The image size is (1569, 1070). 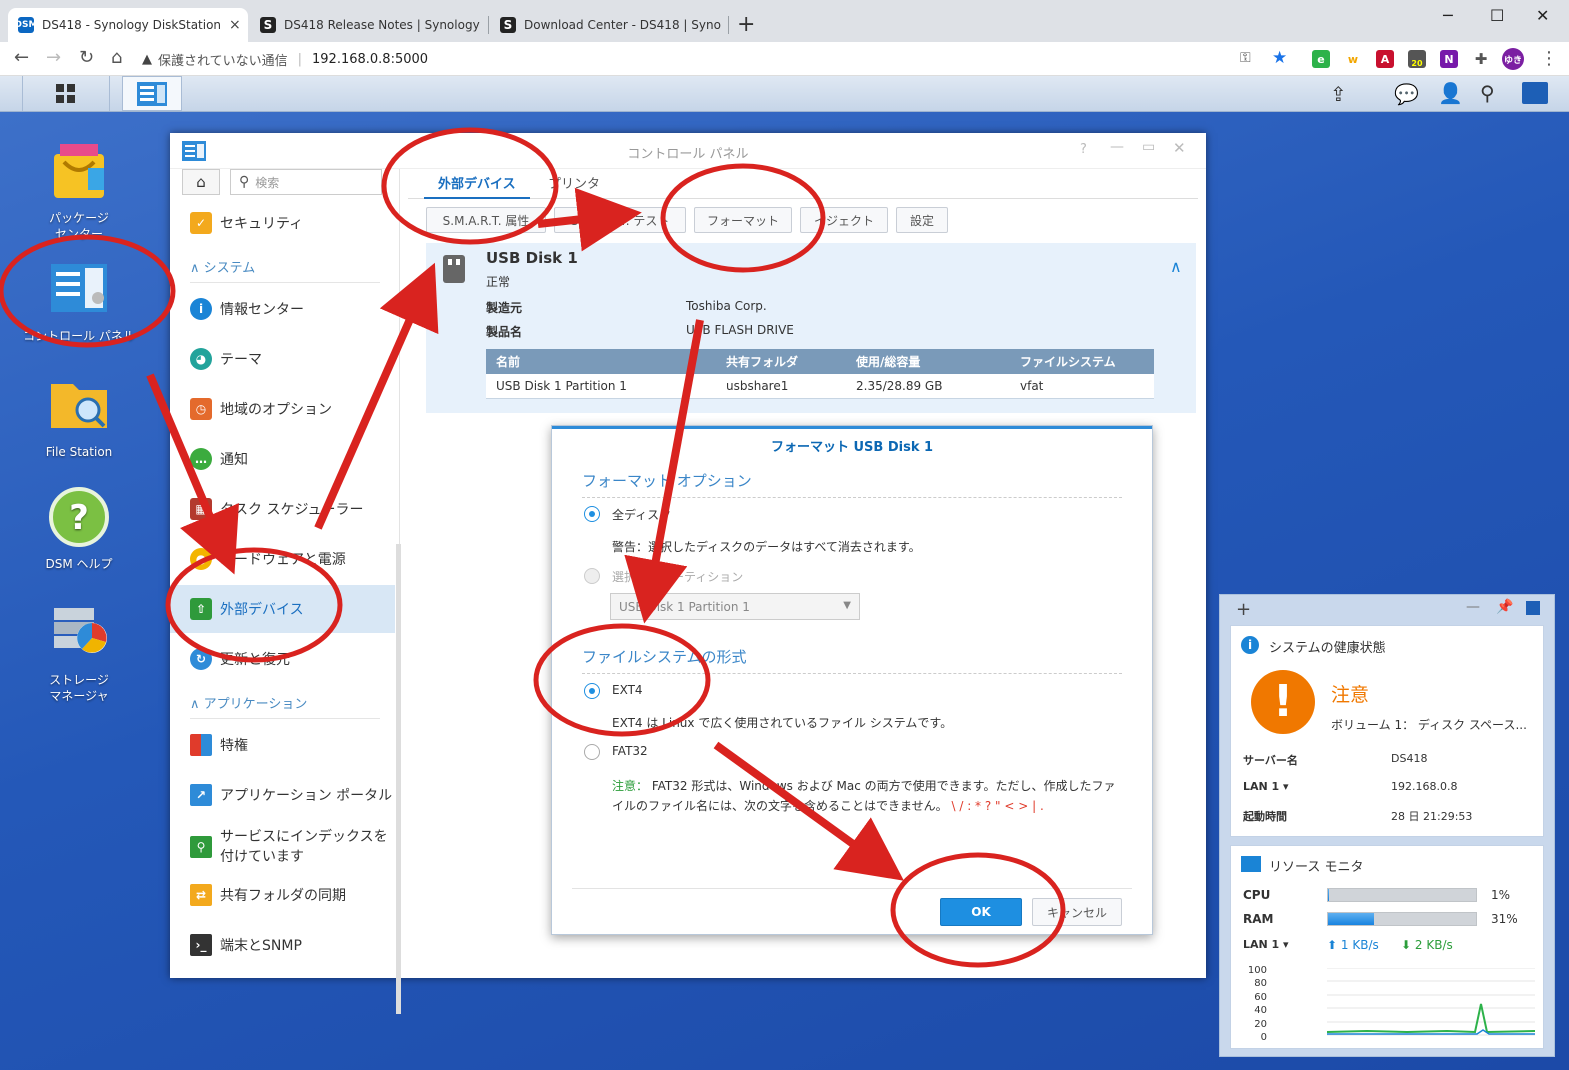 What do you see at coordinates (282, 223) in the screenshot?
I see `sidebar-item-security: ✓ セキュリティ` at bounding box center [282, 223].